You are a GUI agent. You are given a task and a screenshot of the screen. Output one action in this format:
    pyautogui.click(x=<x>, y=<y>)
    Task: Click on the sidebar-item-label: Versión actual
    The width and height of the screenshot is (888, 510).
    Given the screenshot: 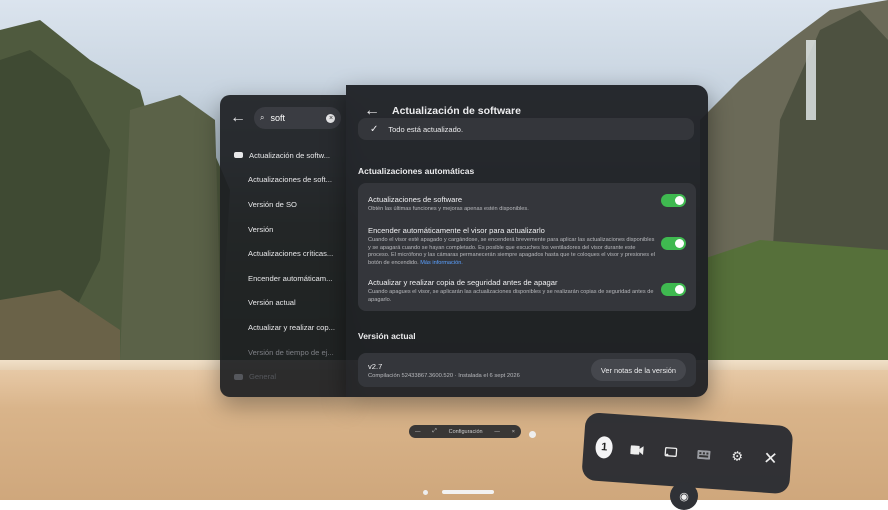 What is the action you would take?
    pyautogui.click(x=272, y=303)
    